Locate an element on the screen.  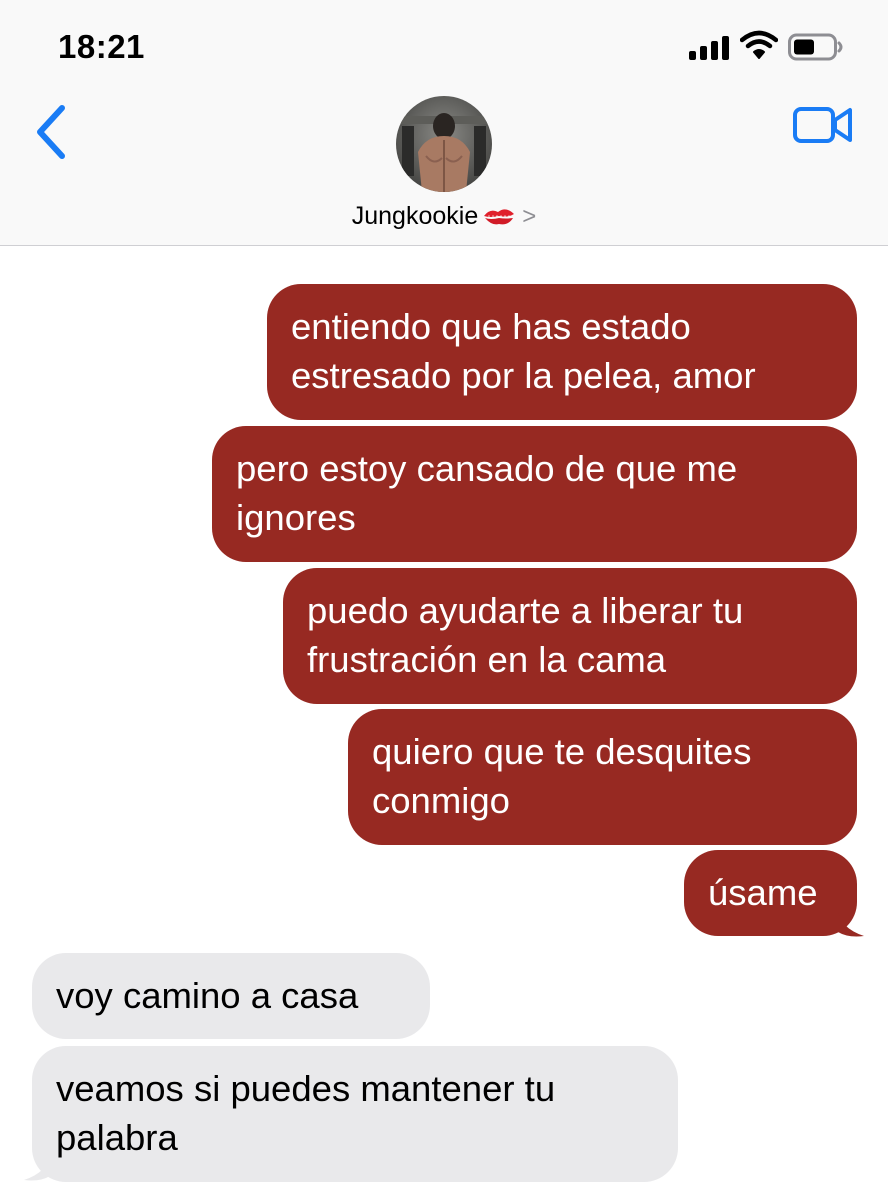
received-message-bubble: veamos si puedes mantener tu palabra is located at coordinates (355, 1114).